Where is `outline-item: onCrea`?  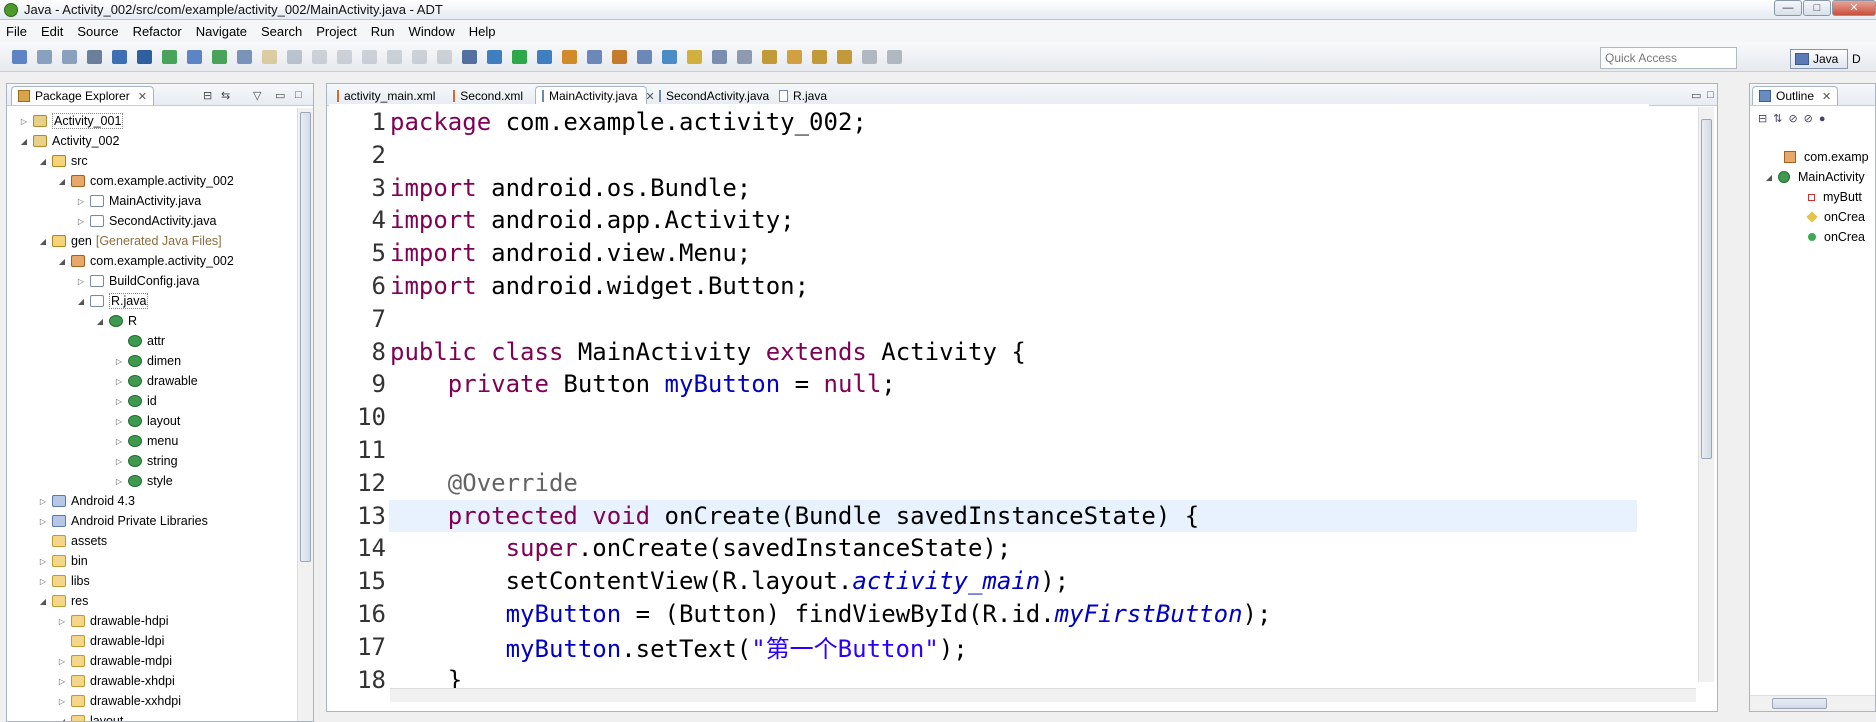
outline-item: onCrea is located at coordinates (1834, 237).